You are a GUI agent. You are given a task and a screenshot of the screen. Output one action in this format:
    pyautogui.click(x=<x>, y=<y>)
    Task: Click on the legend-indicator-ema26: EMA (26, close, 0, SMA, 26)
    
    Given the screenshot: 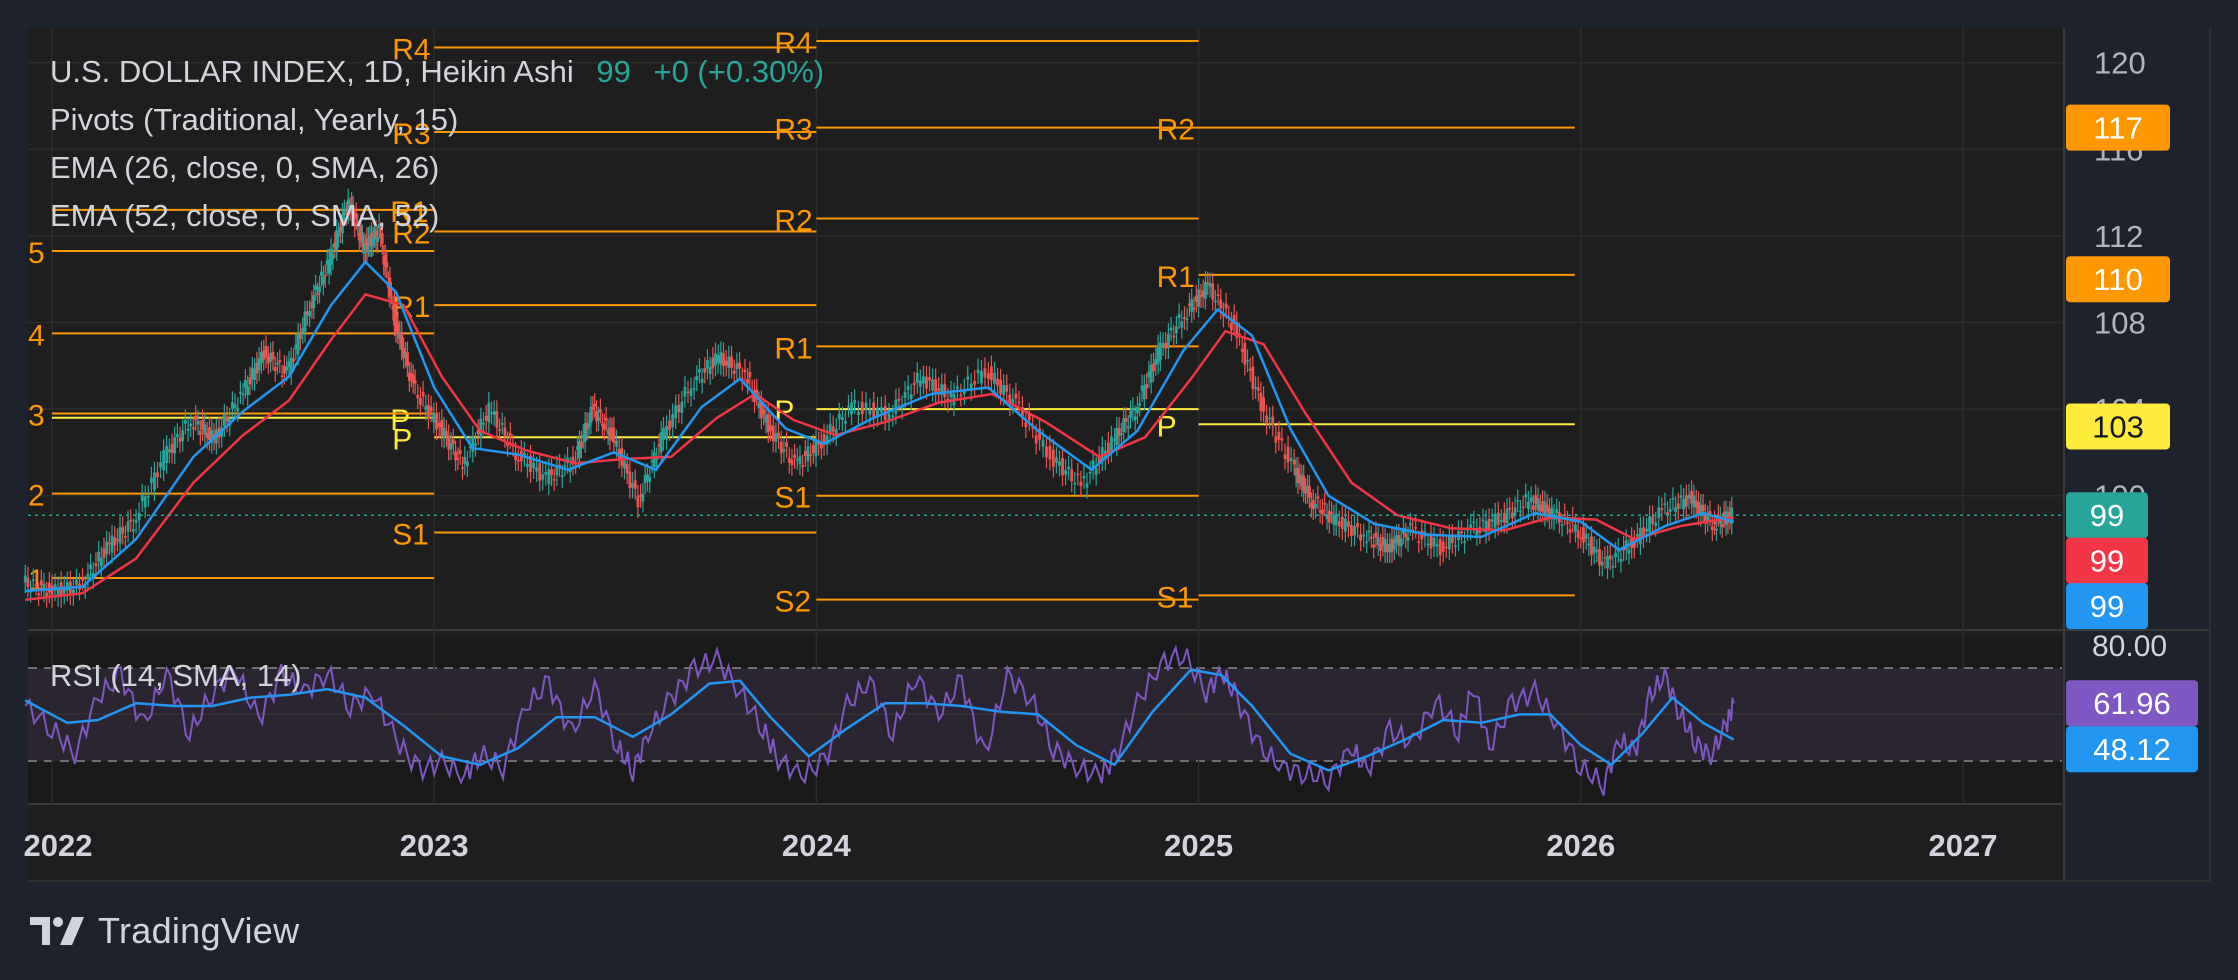 What is the action you would take?
    pyautogui.click(x=244, y=167)
    